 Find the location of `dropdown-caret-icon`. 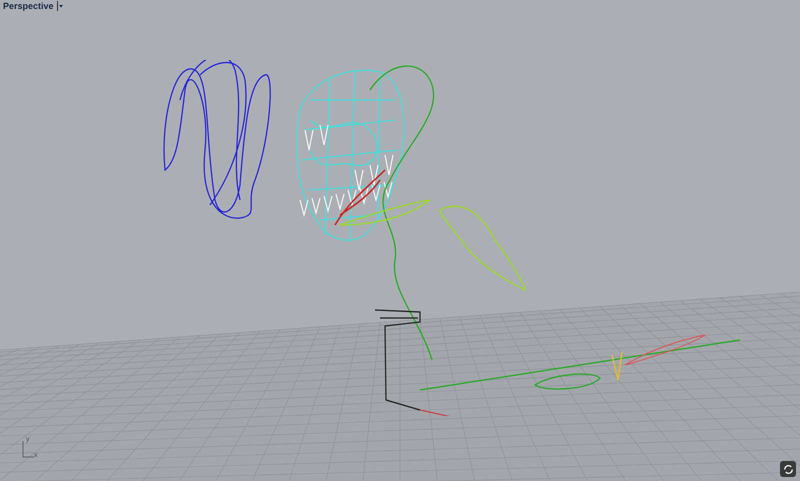

dropdown-caret-icon is located at coordinates (59, 6).